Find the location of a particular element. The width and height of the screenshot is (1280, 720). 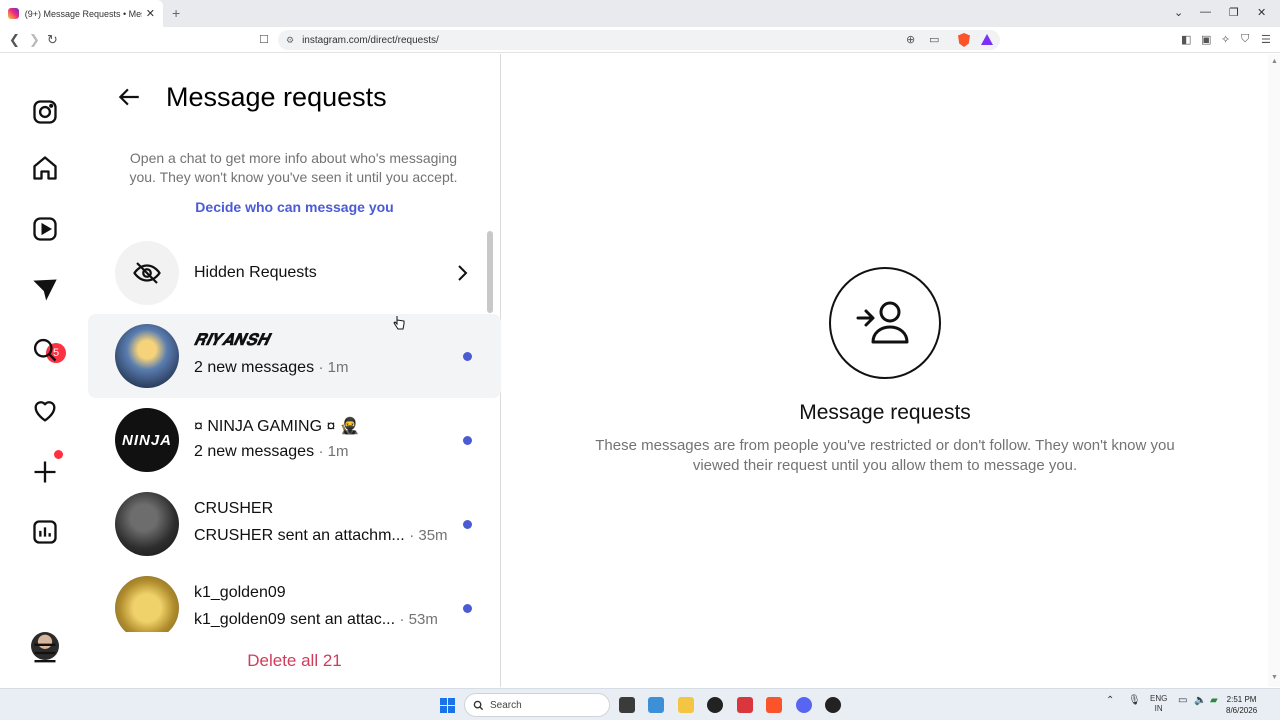

minimize-icon: — is located at coordinates (1205, 12).